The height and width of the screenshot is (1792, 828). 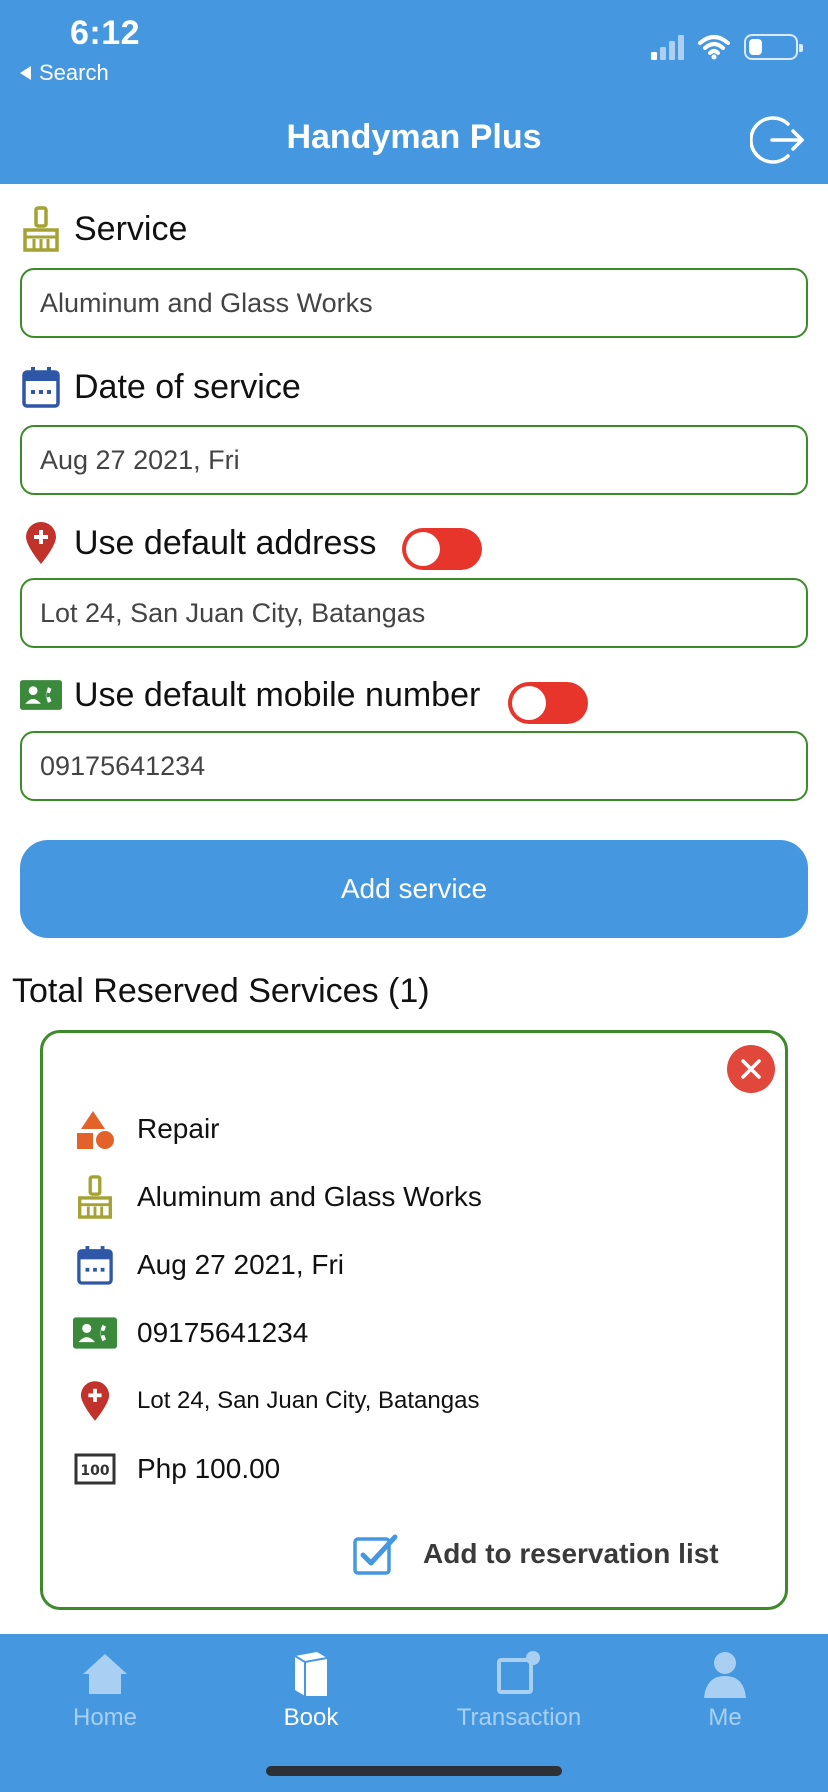 What do you see at coordinates (519, 1674) in the screenshot?
I see `transaction-icon` at bounding box center [519, 1674].